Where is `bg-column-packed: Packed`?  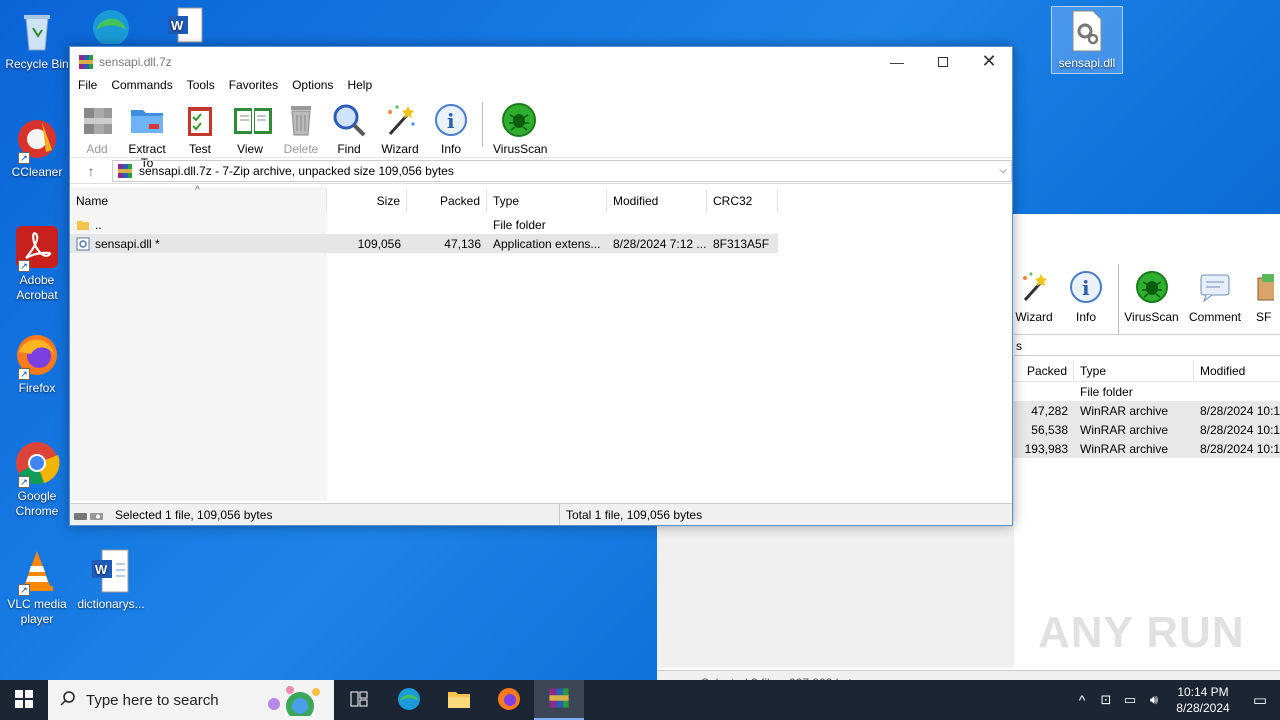
bg-column-packed: Packed is located at coordinates (1044, 370).